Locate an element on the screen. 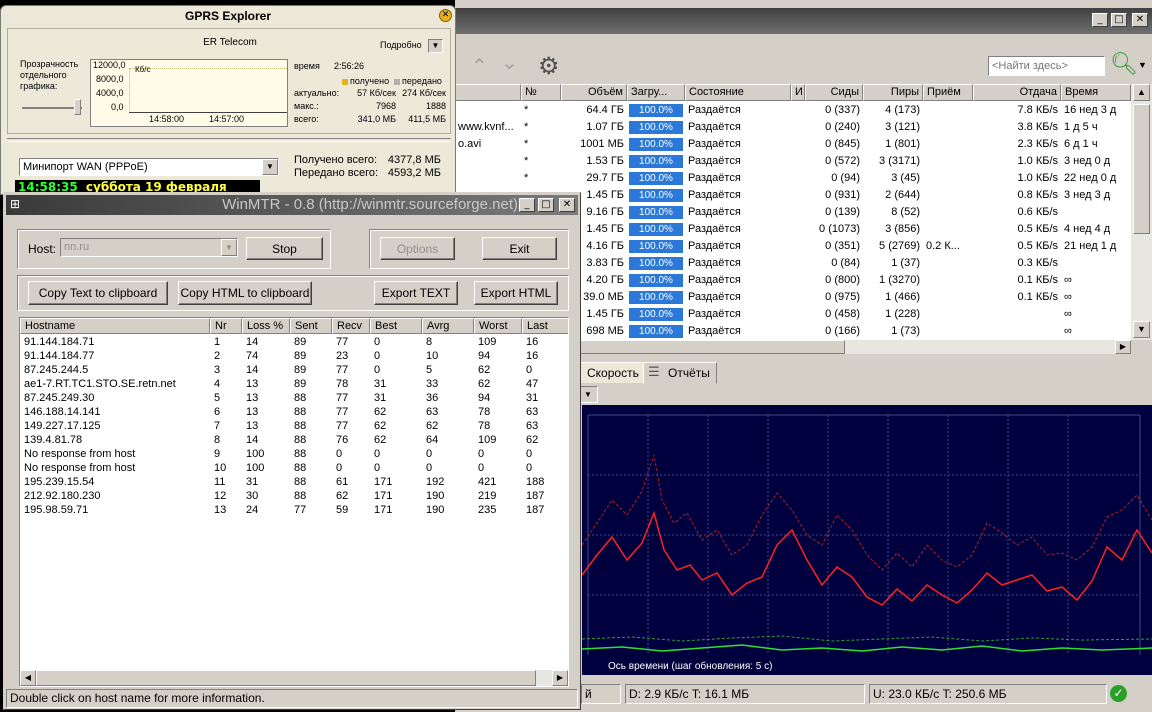 This screenshot has height=712, width=1152. column-header-5: Сиды is located at coordinates (834, 92).